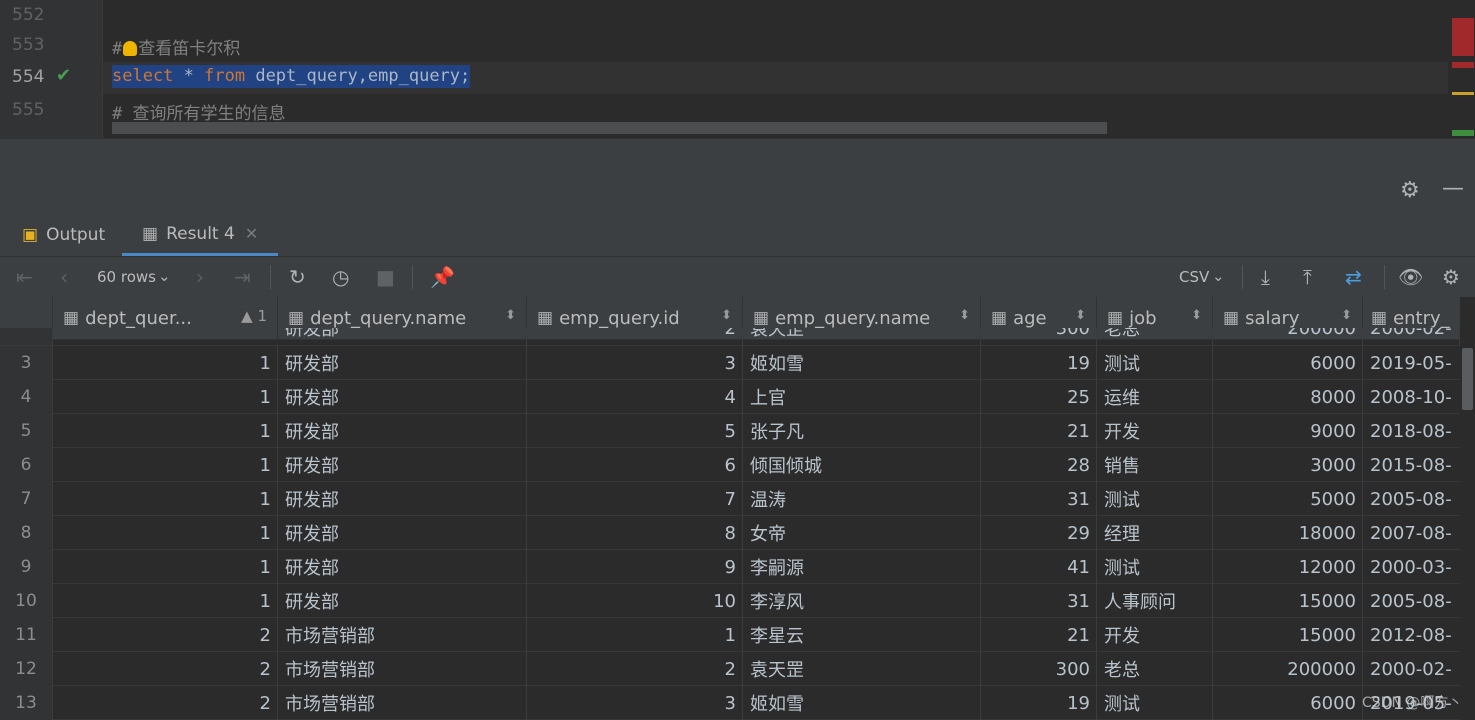 The image size is (1475, 720). What do you see at coordinates (635, 499) in the screenshot?
I see `cell-emp-id: 7` at bounding box center [635, 499].